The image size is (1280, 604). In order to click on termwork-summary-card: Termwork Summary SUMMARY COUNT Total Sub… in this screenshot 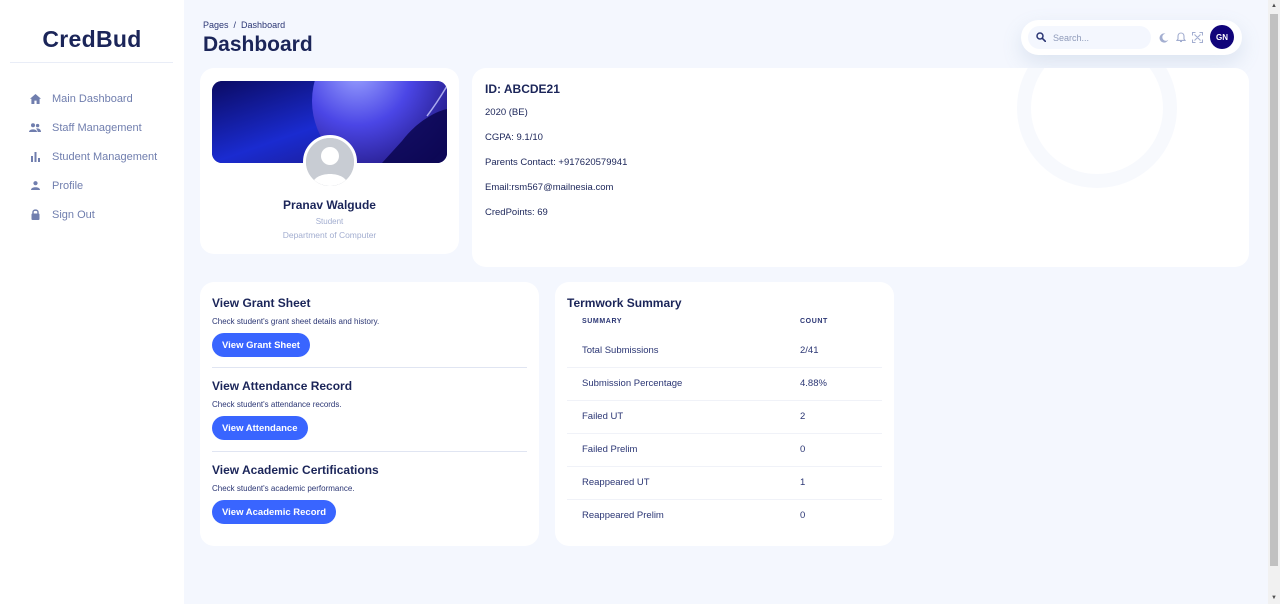, I will do `click(724, 414)`.